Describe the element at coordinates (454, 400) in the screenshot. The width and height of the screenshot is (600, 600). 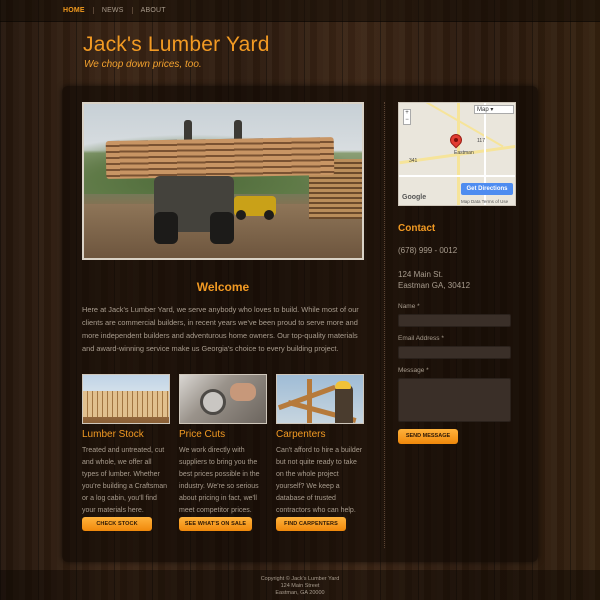
I see `message-field` at that location.